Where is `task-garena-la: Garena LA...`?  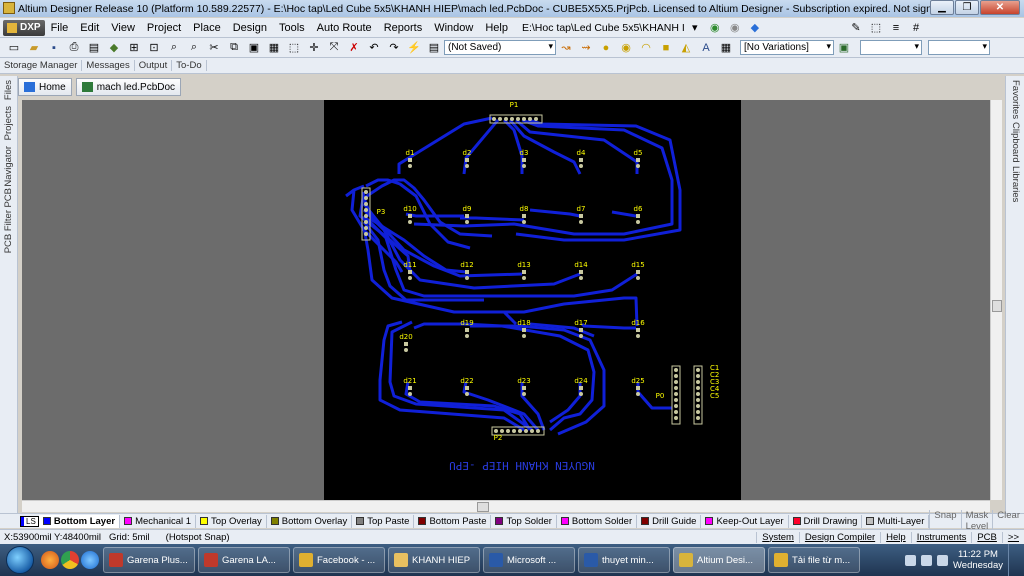
task-garena-la: Garena LA... is located at coordinates (244, 560).